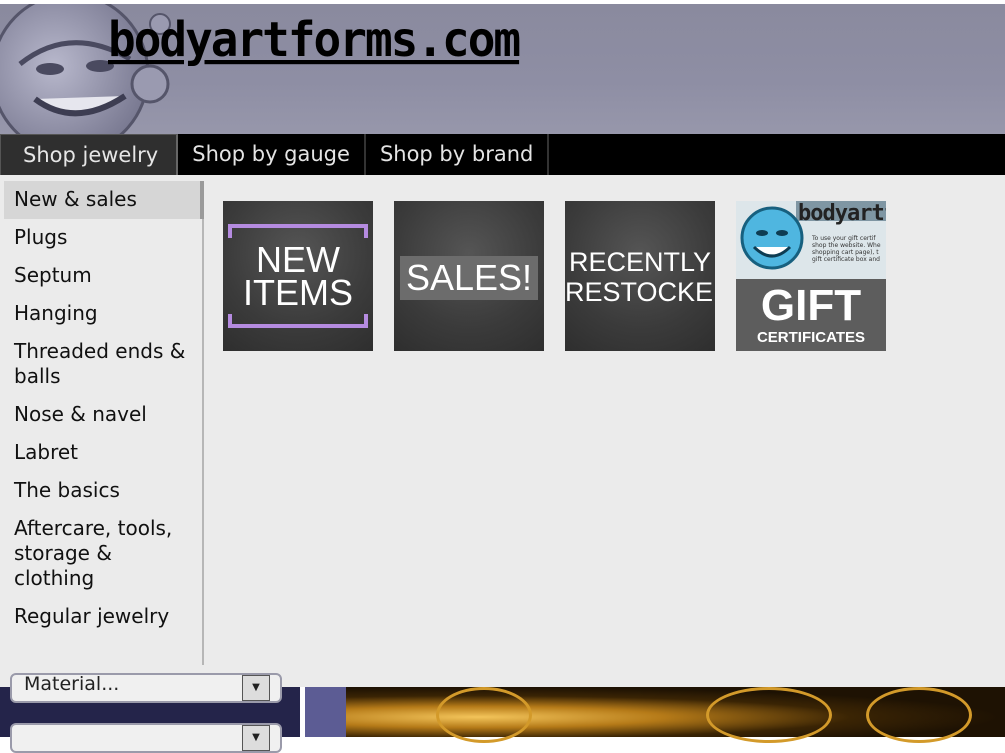 The height and width of the screenshot is (753, 1005). What do you see at coordinates (103, 554) in the screenshot?
I see `category-item-aftercare: Aftercare, tools, storage & clothing` at bounding box center [103, 554].